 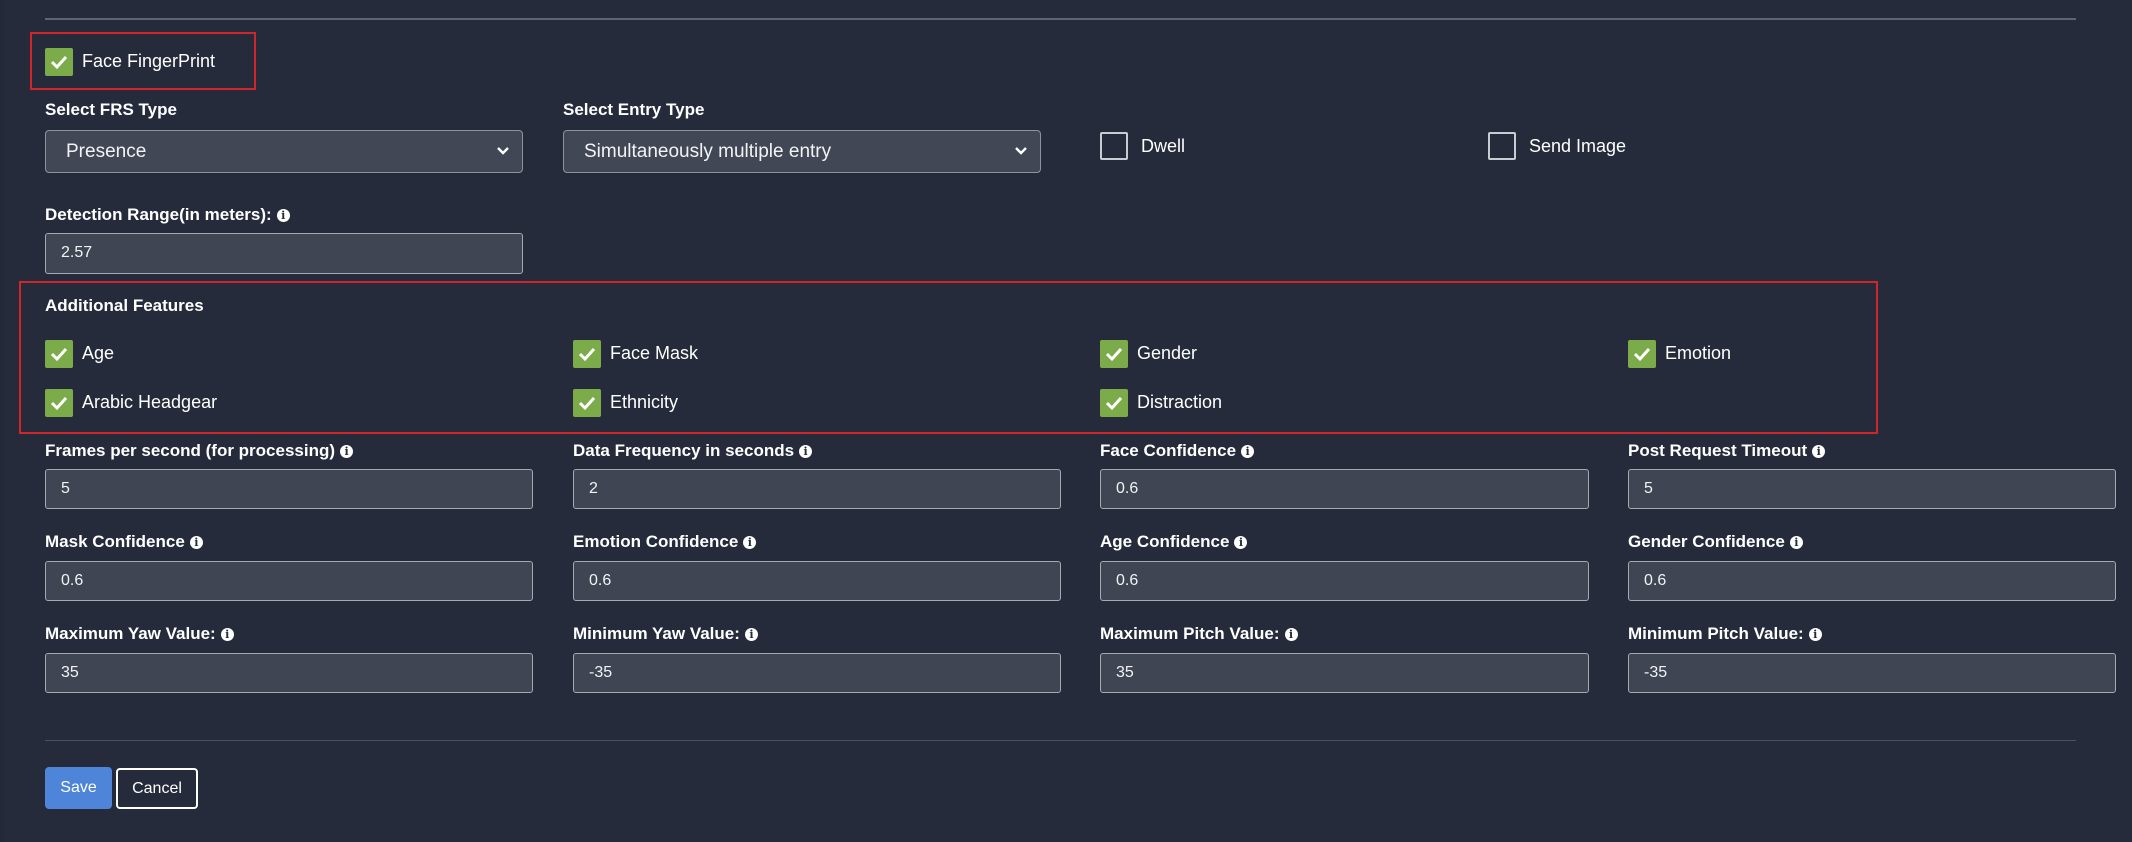 I want to click on mask-confidence-input: 0.6, so click(x=289, y=581).